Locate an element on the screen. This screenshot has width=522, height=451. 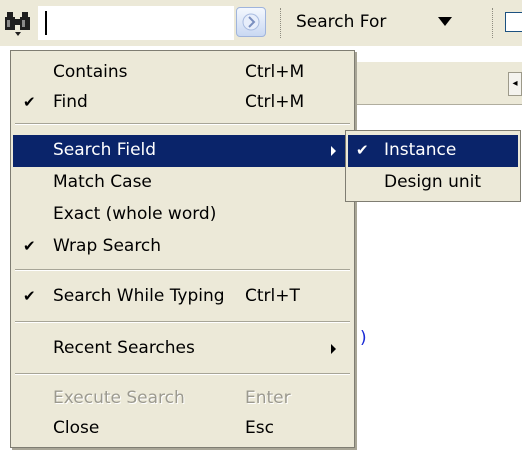
menu-item-contains: Contains Ctrl+M is located at coordinates (182, 73).